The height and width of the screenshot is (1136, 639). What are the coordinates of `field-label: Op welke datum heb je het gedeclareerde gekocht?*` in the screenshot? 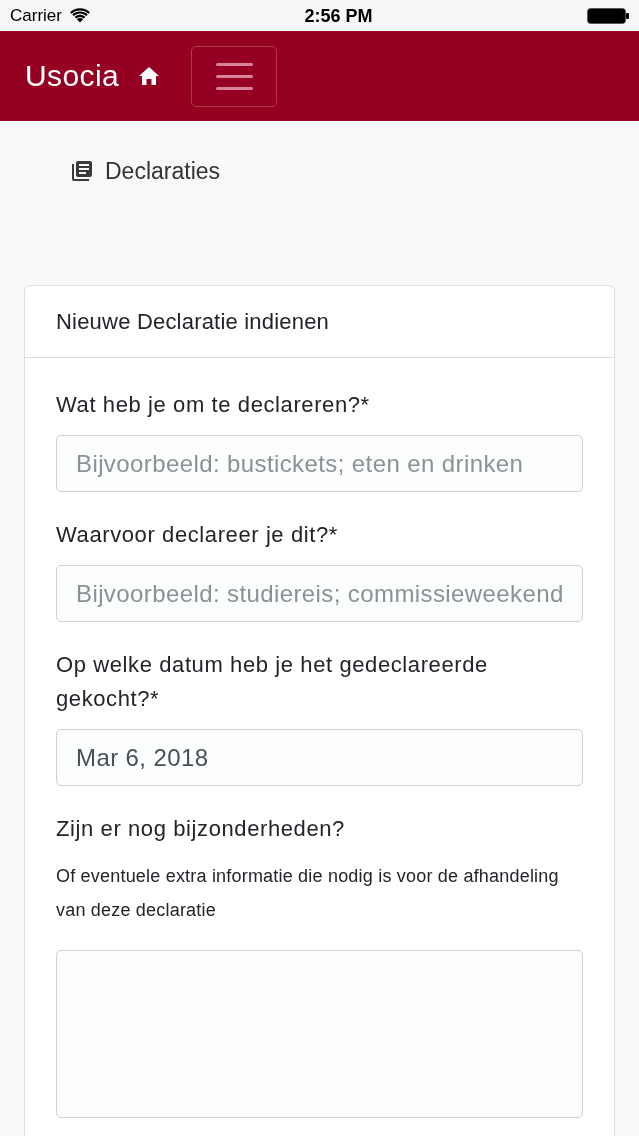 It's located at (272, 682).